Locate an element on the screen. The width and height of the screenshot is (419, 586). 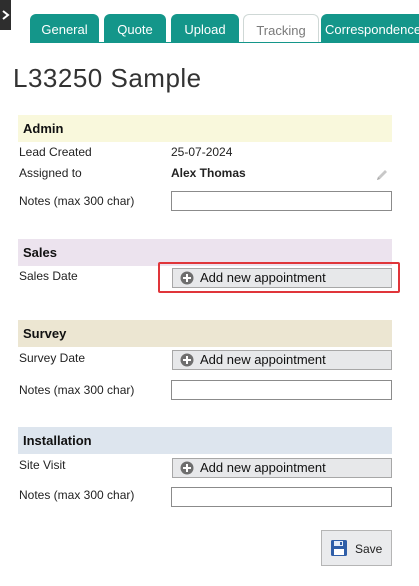
survey-add-appointment-button: Add new appointment is located at coordinates (282, 360).